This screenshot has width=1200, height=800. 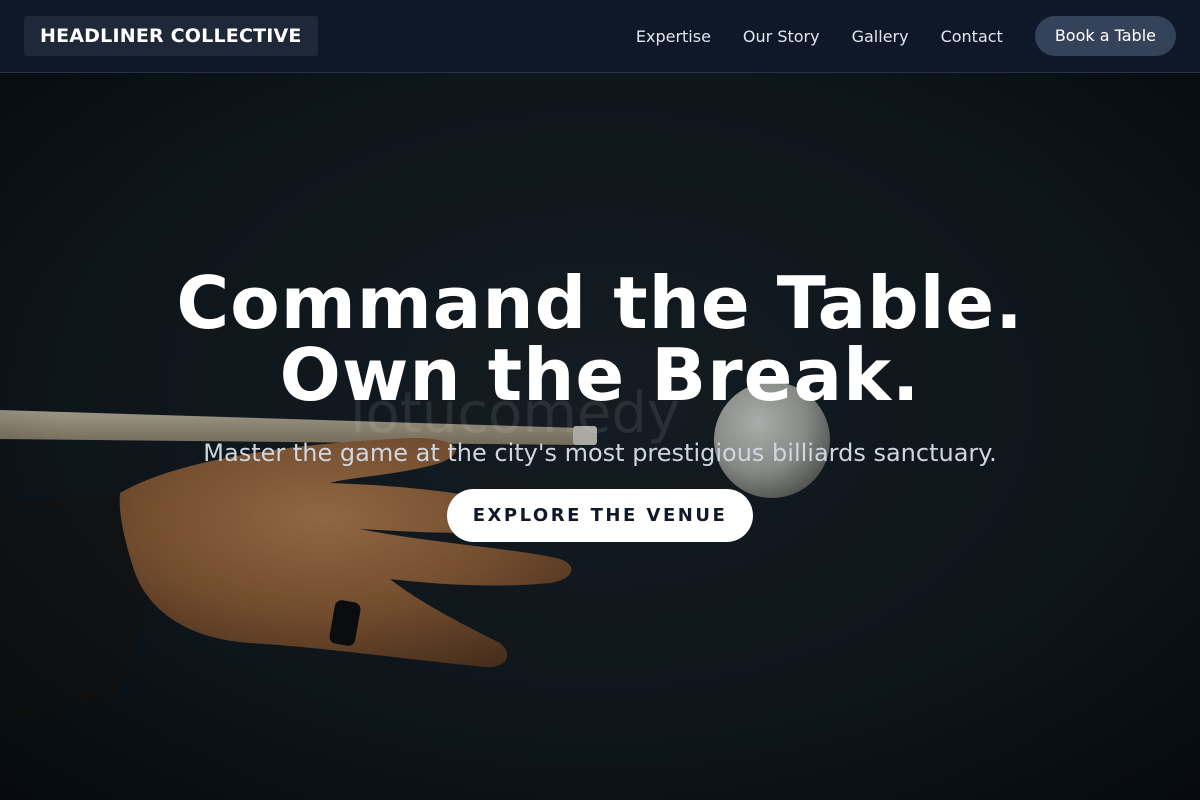 I want to click on nav-link-gallery: Gallery, so click(x=880, y=36).